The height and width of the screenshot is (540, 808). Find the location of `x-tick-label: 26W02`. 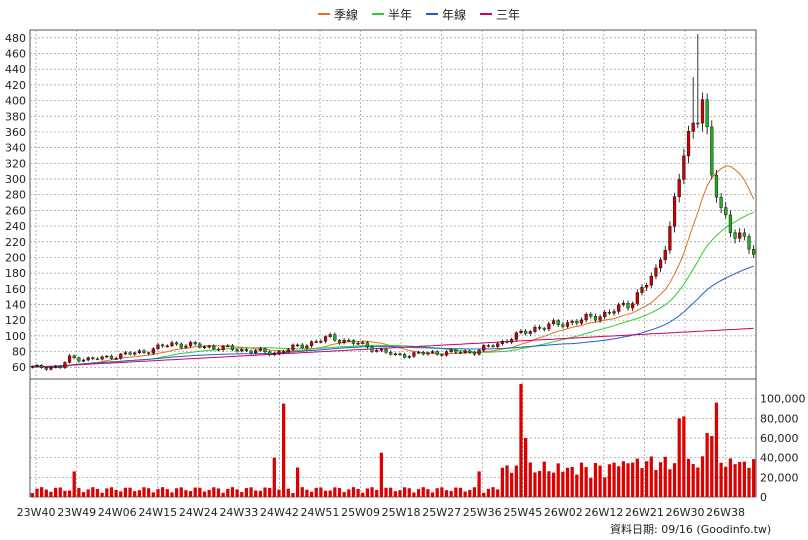

x-tick-label: 26W02 is located at coordinates (563, 512).